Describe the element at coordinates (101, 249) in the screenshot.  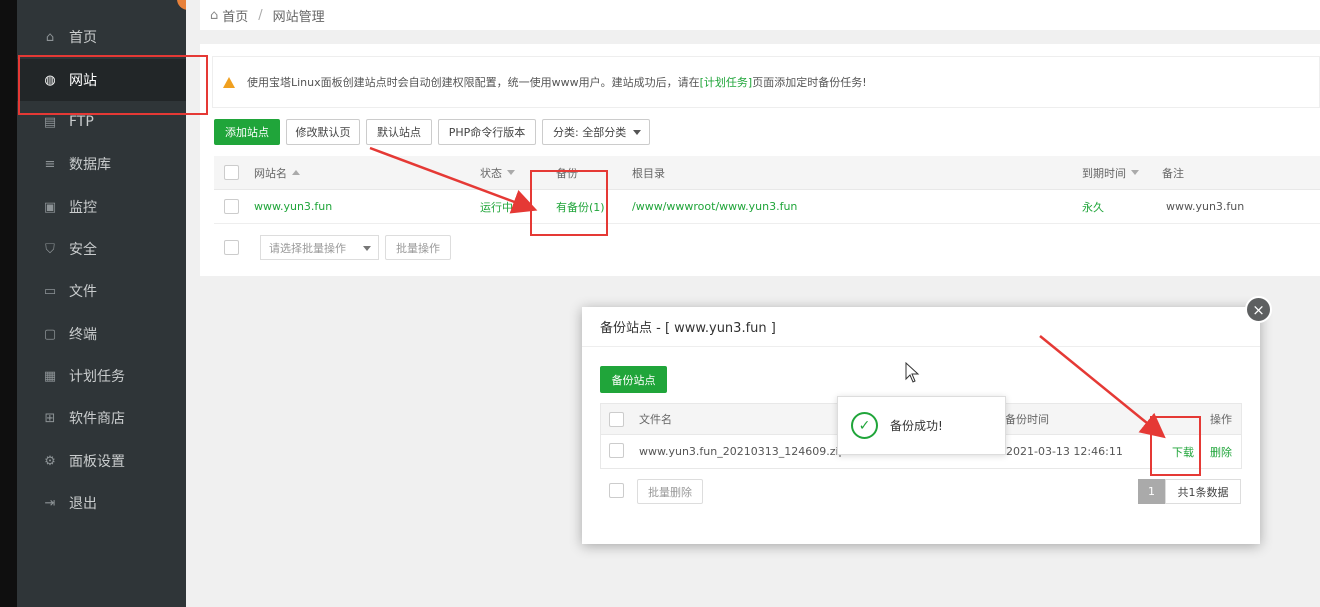
I see `sidebar-item-security: ⛉ 安全` at that location.